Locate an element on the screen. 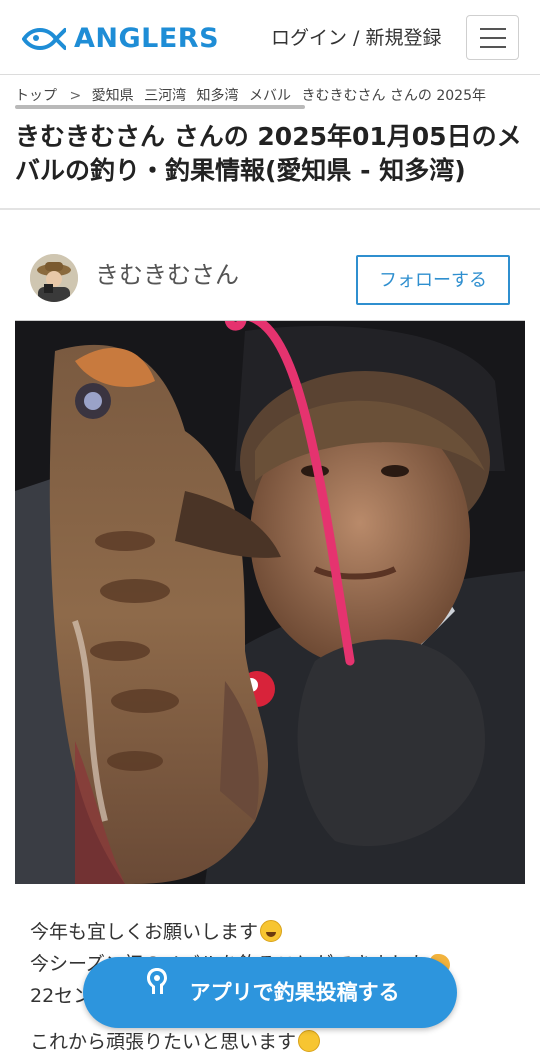 Image resolution: width=540 pixels, height=1057 pixels. grin-emoji-icon is located at coordinates (309, 1041).